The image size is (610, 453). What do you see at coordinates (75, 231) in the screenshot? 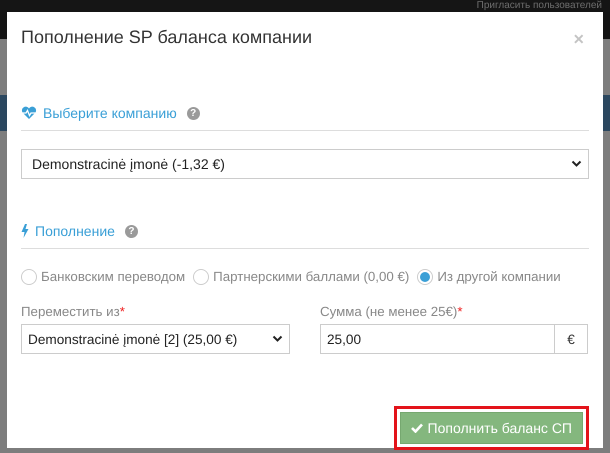
I see `section-title: Пополнение` at bounding box center [75, 231].